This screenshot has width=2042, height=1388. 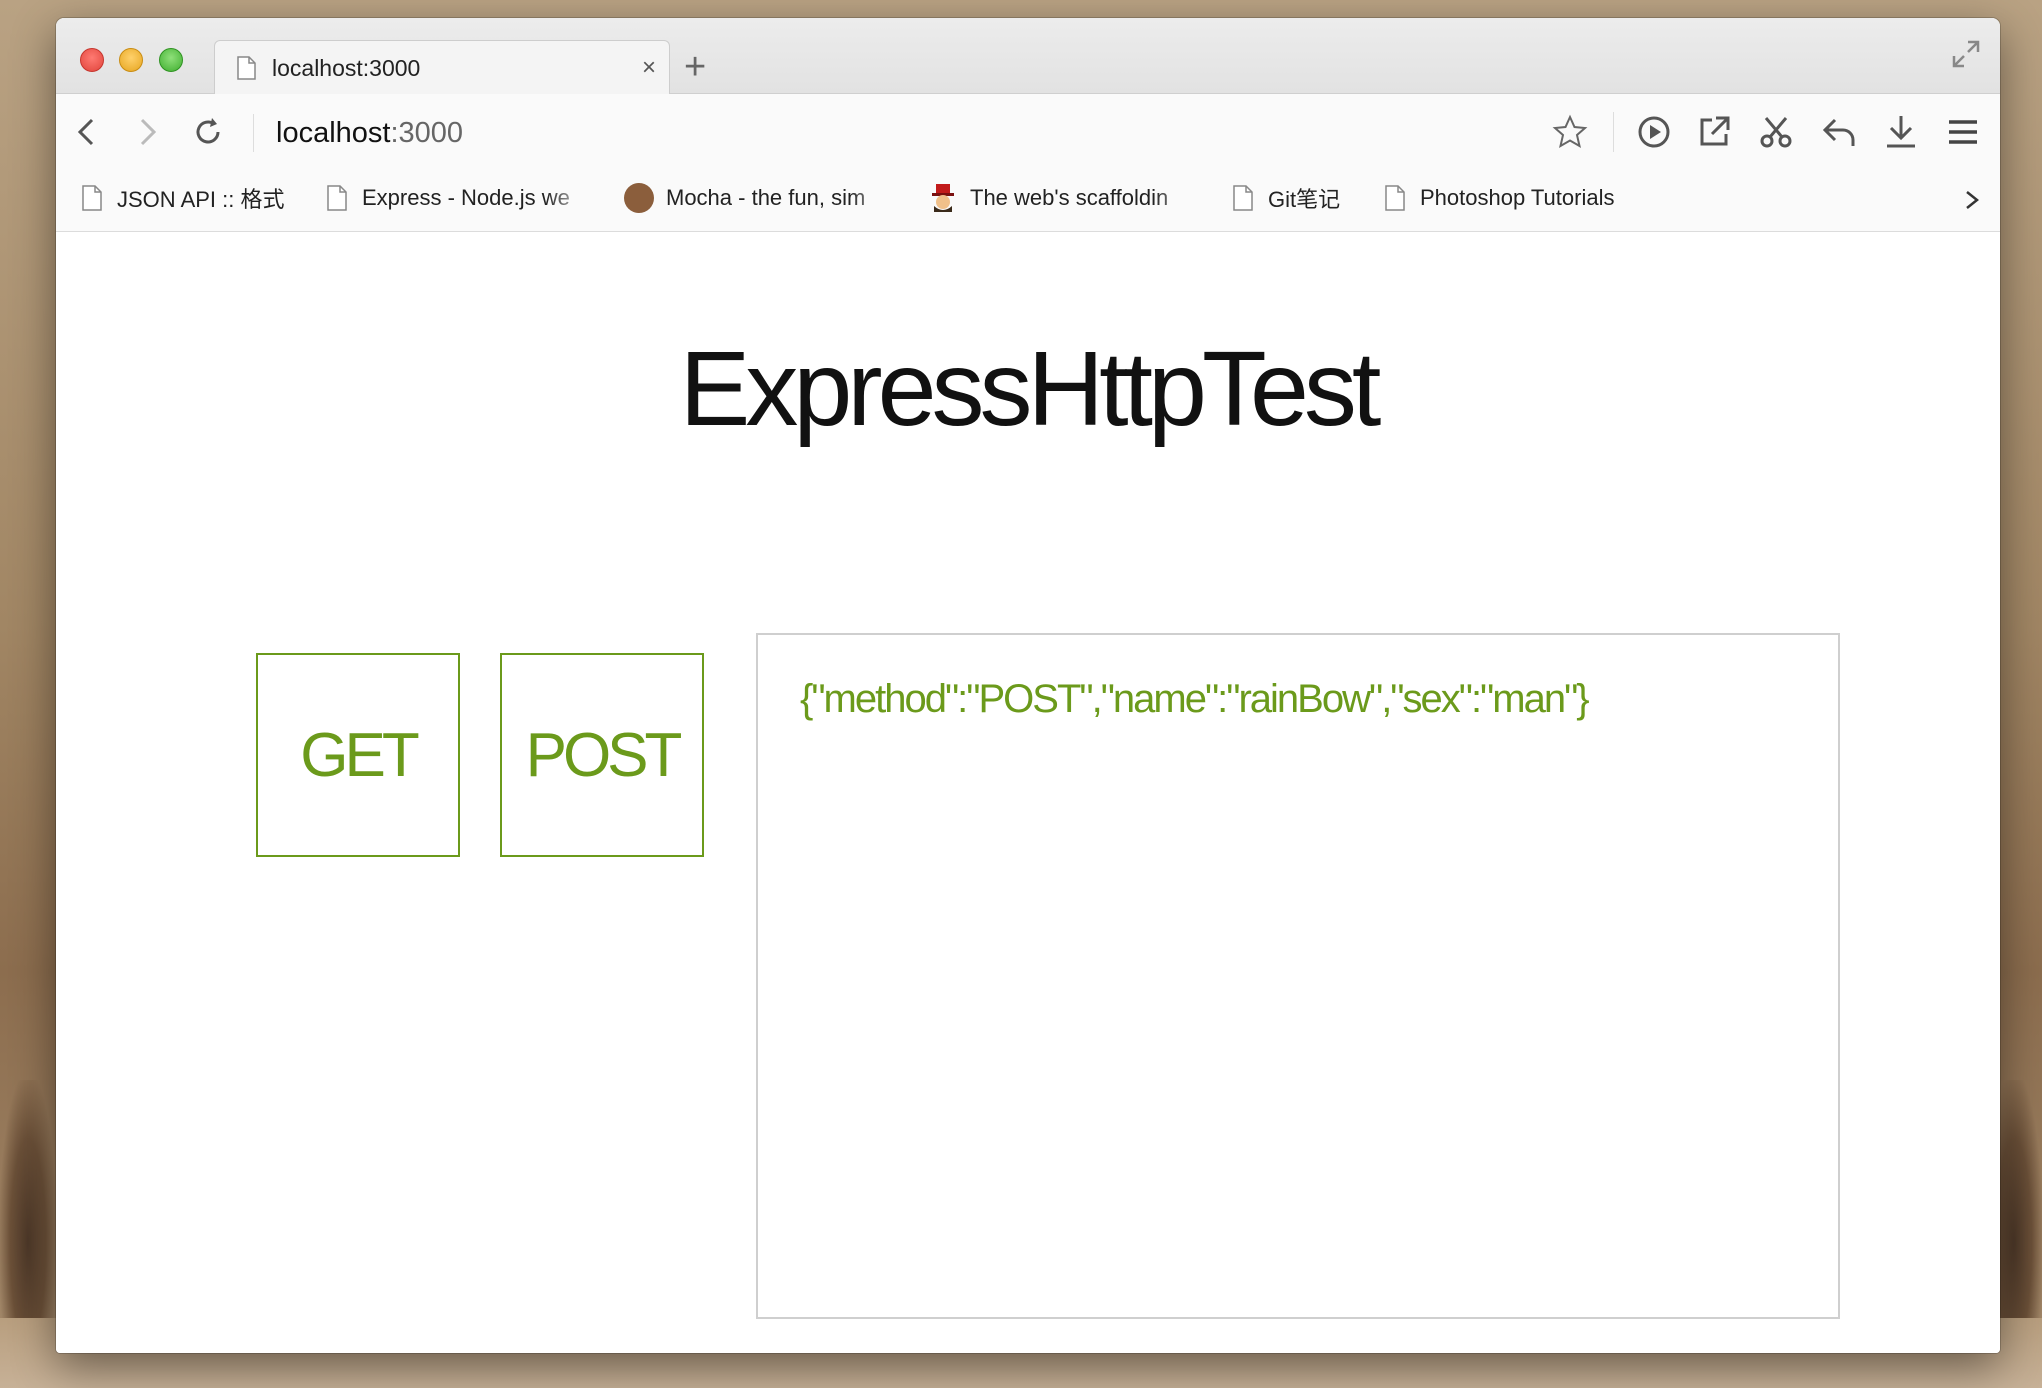 What do you see at coordinates (1028, 56) in the screenshot?
I see `tab-strip: localhost:3000 × +` at bounding box center [1028, 56].